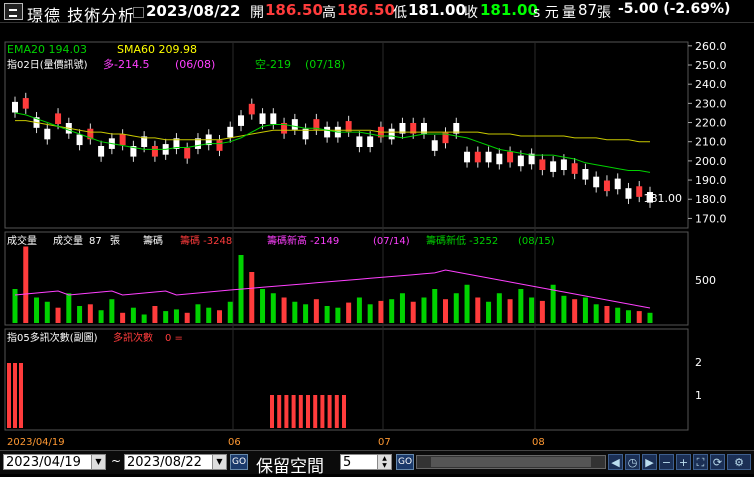 The height and width of the screenshot is (477, 754). Describe the element at coordinates (711, 218) in the screenshot. I see `price-axis-label: 170.0` at that location.